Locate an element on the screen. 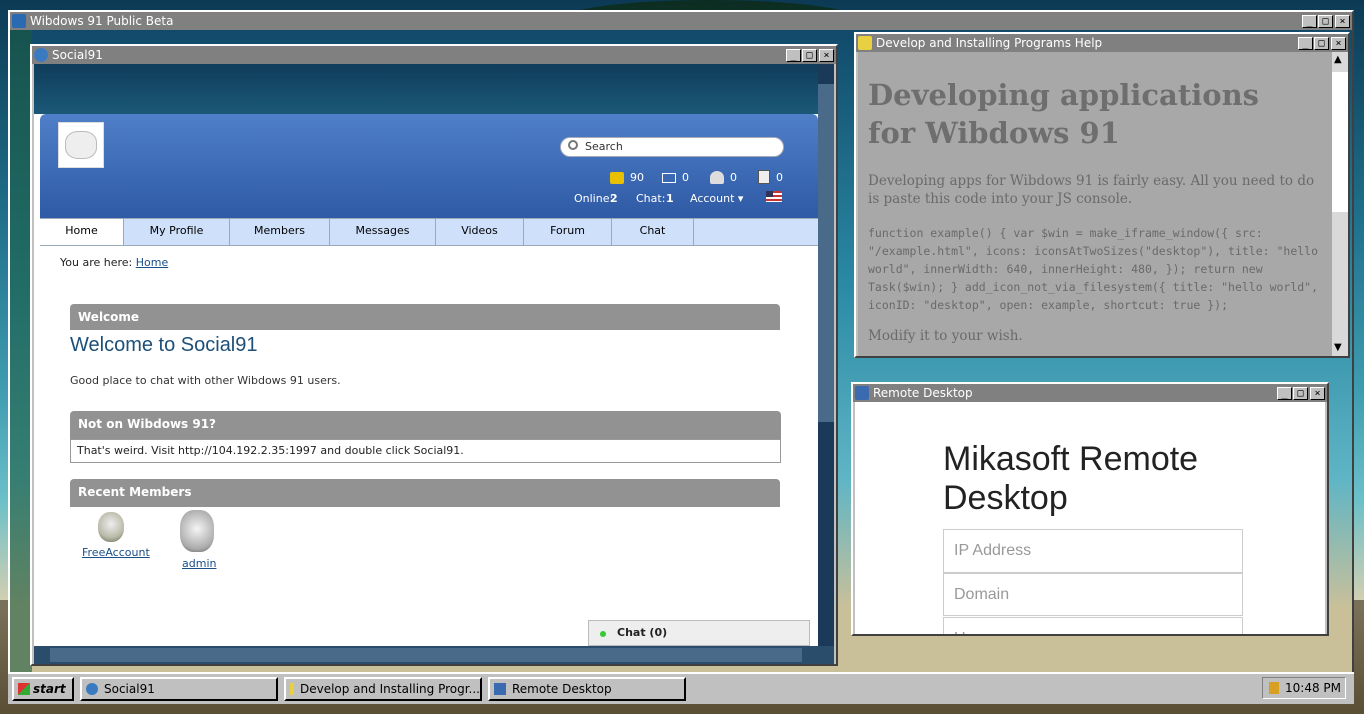  welcome-section-header: Welcome is located at coordinates (425, 317).